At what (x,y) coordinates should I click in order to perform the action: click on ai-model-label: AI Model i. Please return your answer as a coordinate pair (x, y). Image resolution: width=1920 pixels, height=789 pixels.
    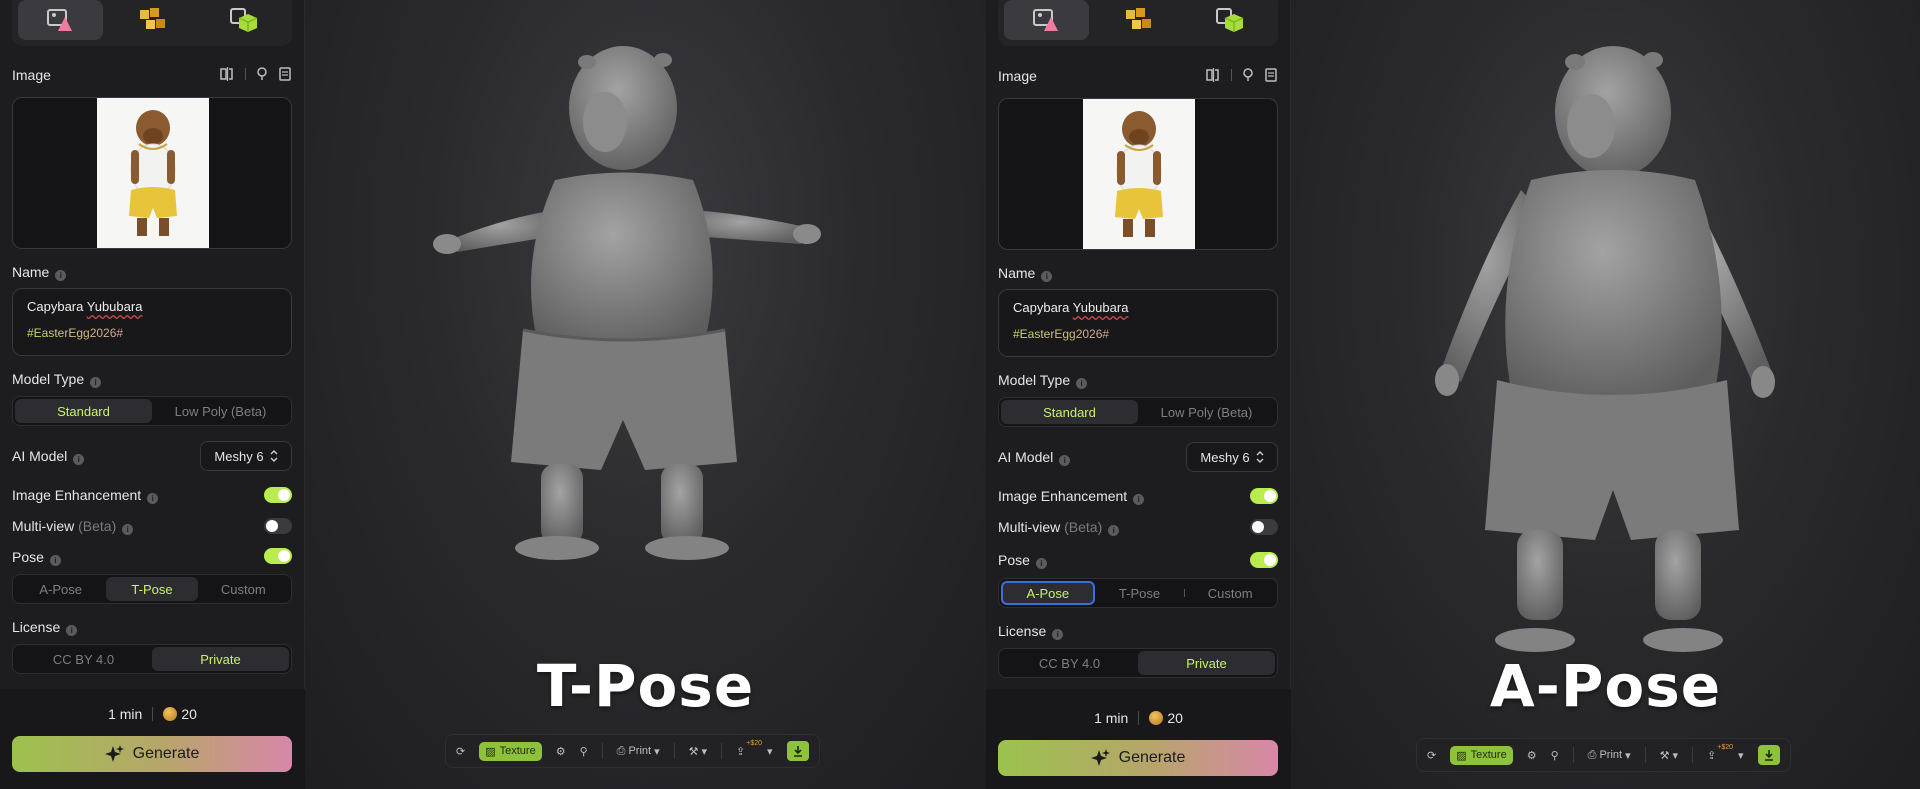
    Looking at the image, I should click on (1034, 457).